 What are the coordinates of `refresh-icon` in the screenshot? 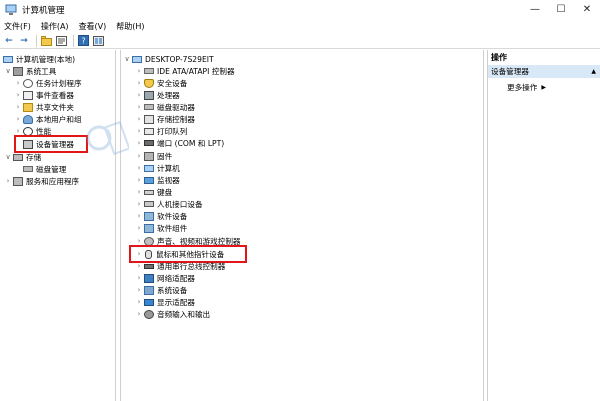 It's located at (98, 40).